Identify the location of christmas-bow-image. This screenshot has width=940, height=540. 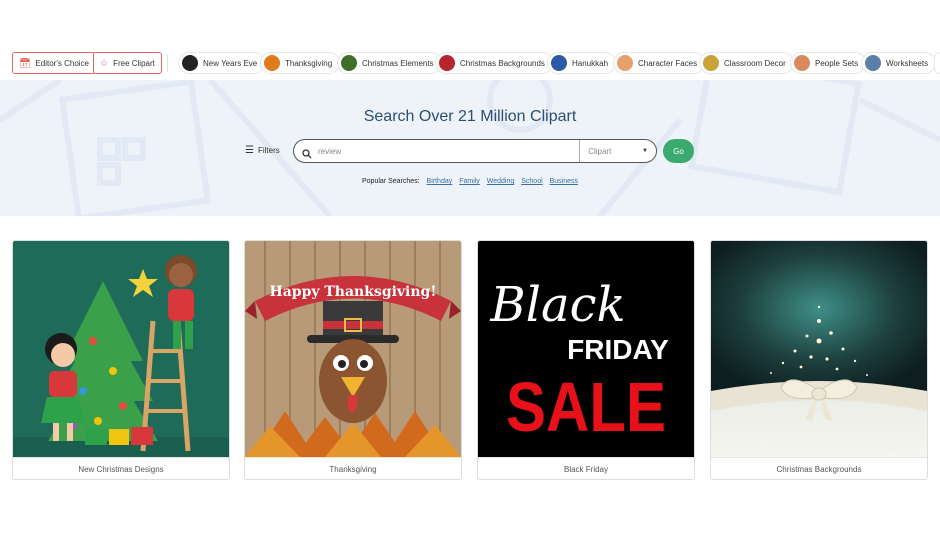
(819, 349).